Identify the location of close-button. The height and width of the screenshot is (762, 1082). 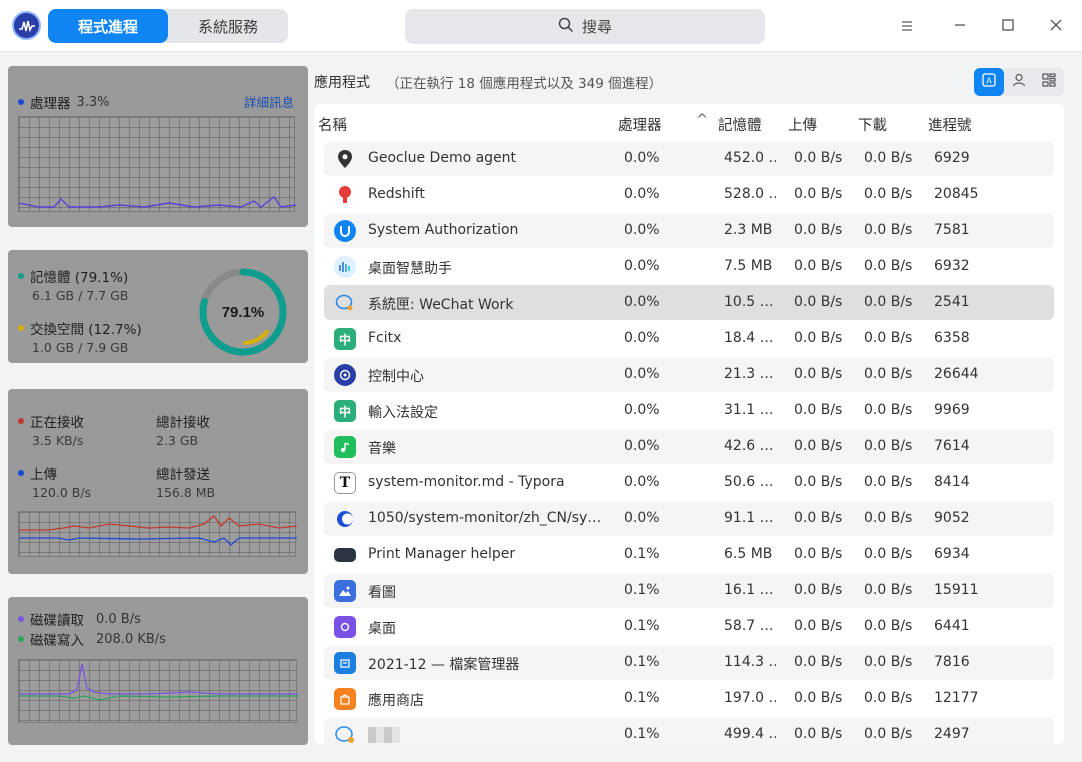
(1056, 26).